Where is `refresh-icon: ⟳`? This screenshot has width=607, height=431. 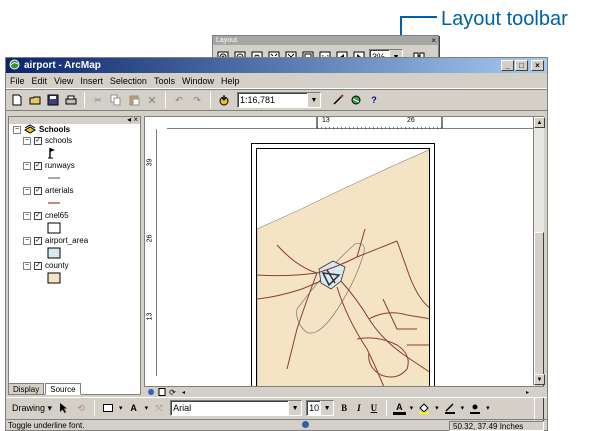
refresh-icon: ⟳ is located at coordinates (172, 392).